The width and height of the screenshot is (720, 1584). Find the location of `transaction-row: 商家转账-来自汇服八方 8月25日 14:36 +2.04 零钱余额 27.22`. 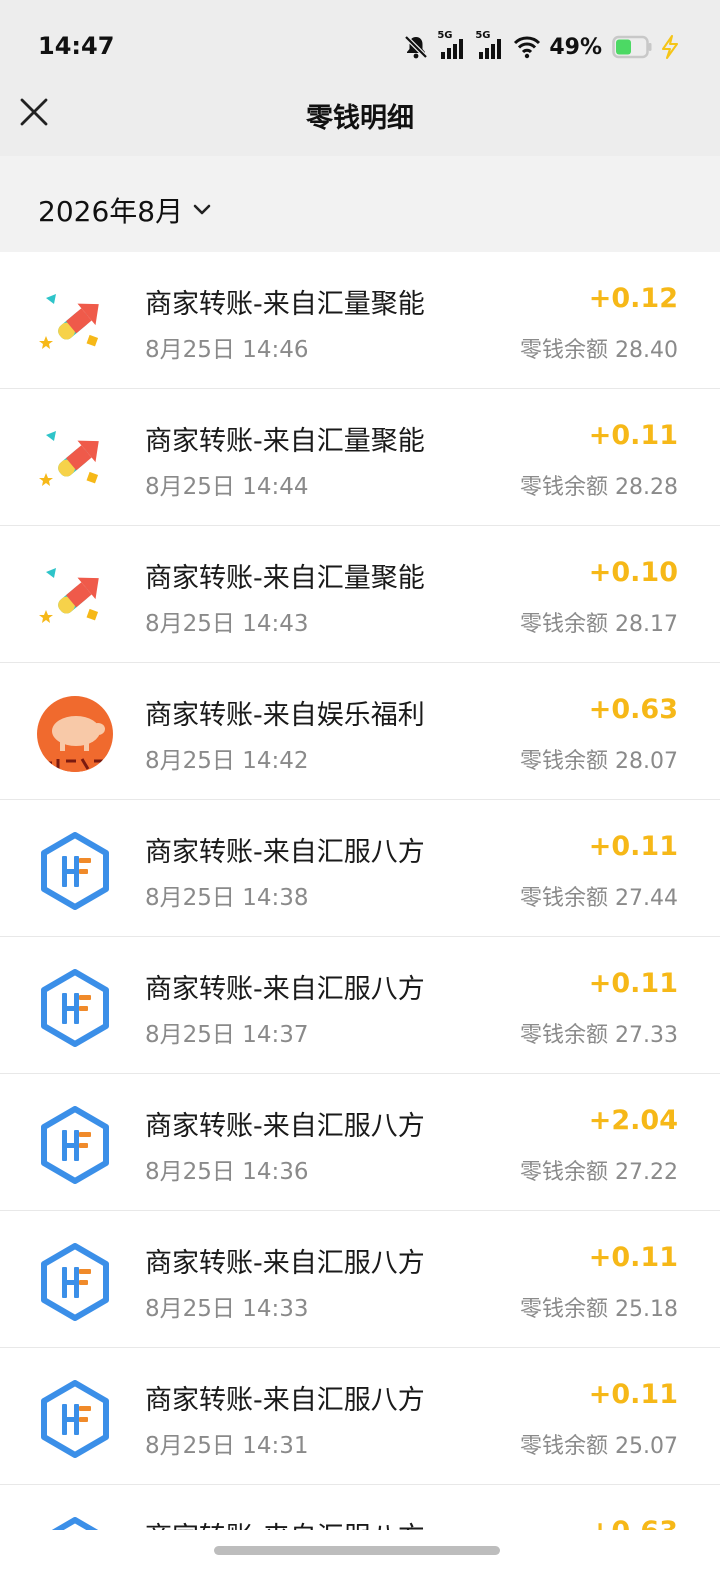

transaction-row: 商家转账-来自汇服八方 8月25日 14:36 +2.04 零钱余额 27.22 is located at coordinates (360, 1142).